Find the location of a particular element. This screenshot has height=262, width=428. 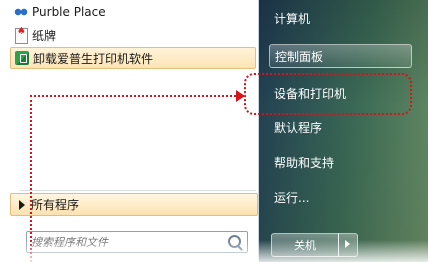

program-item-purble-place: Purble Place is located at coordinates (132, 12).